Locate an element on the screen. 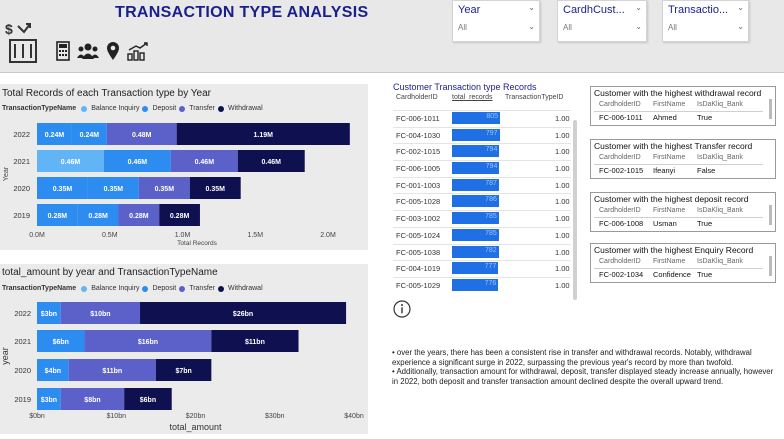  card-title: Customer with the highest Enquiry Record is located at coordinates (674, 250).